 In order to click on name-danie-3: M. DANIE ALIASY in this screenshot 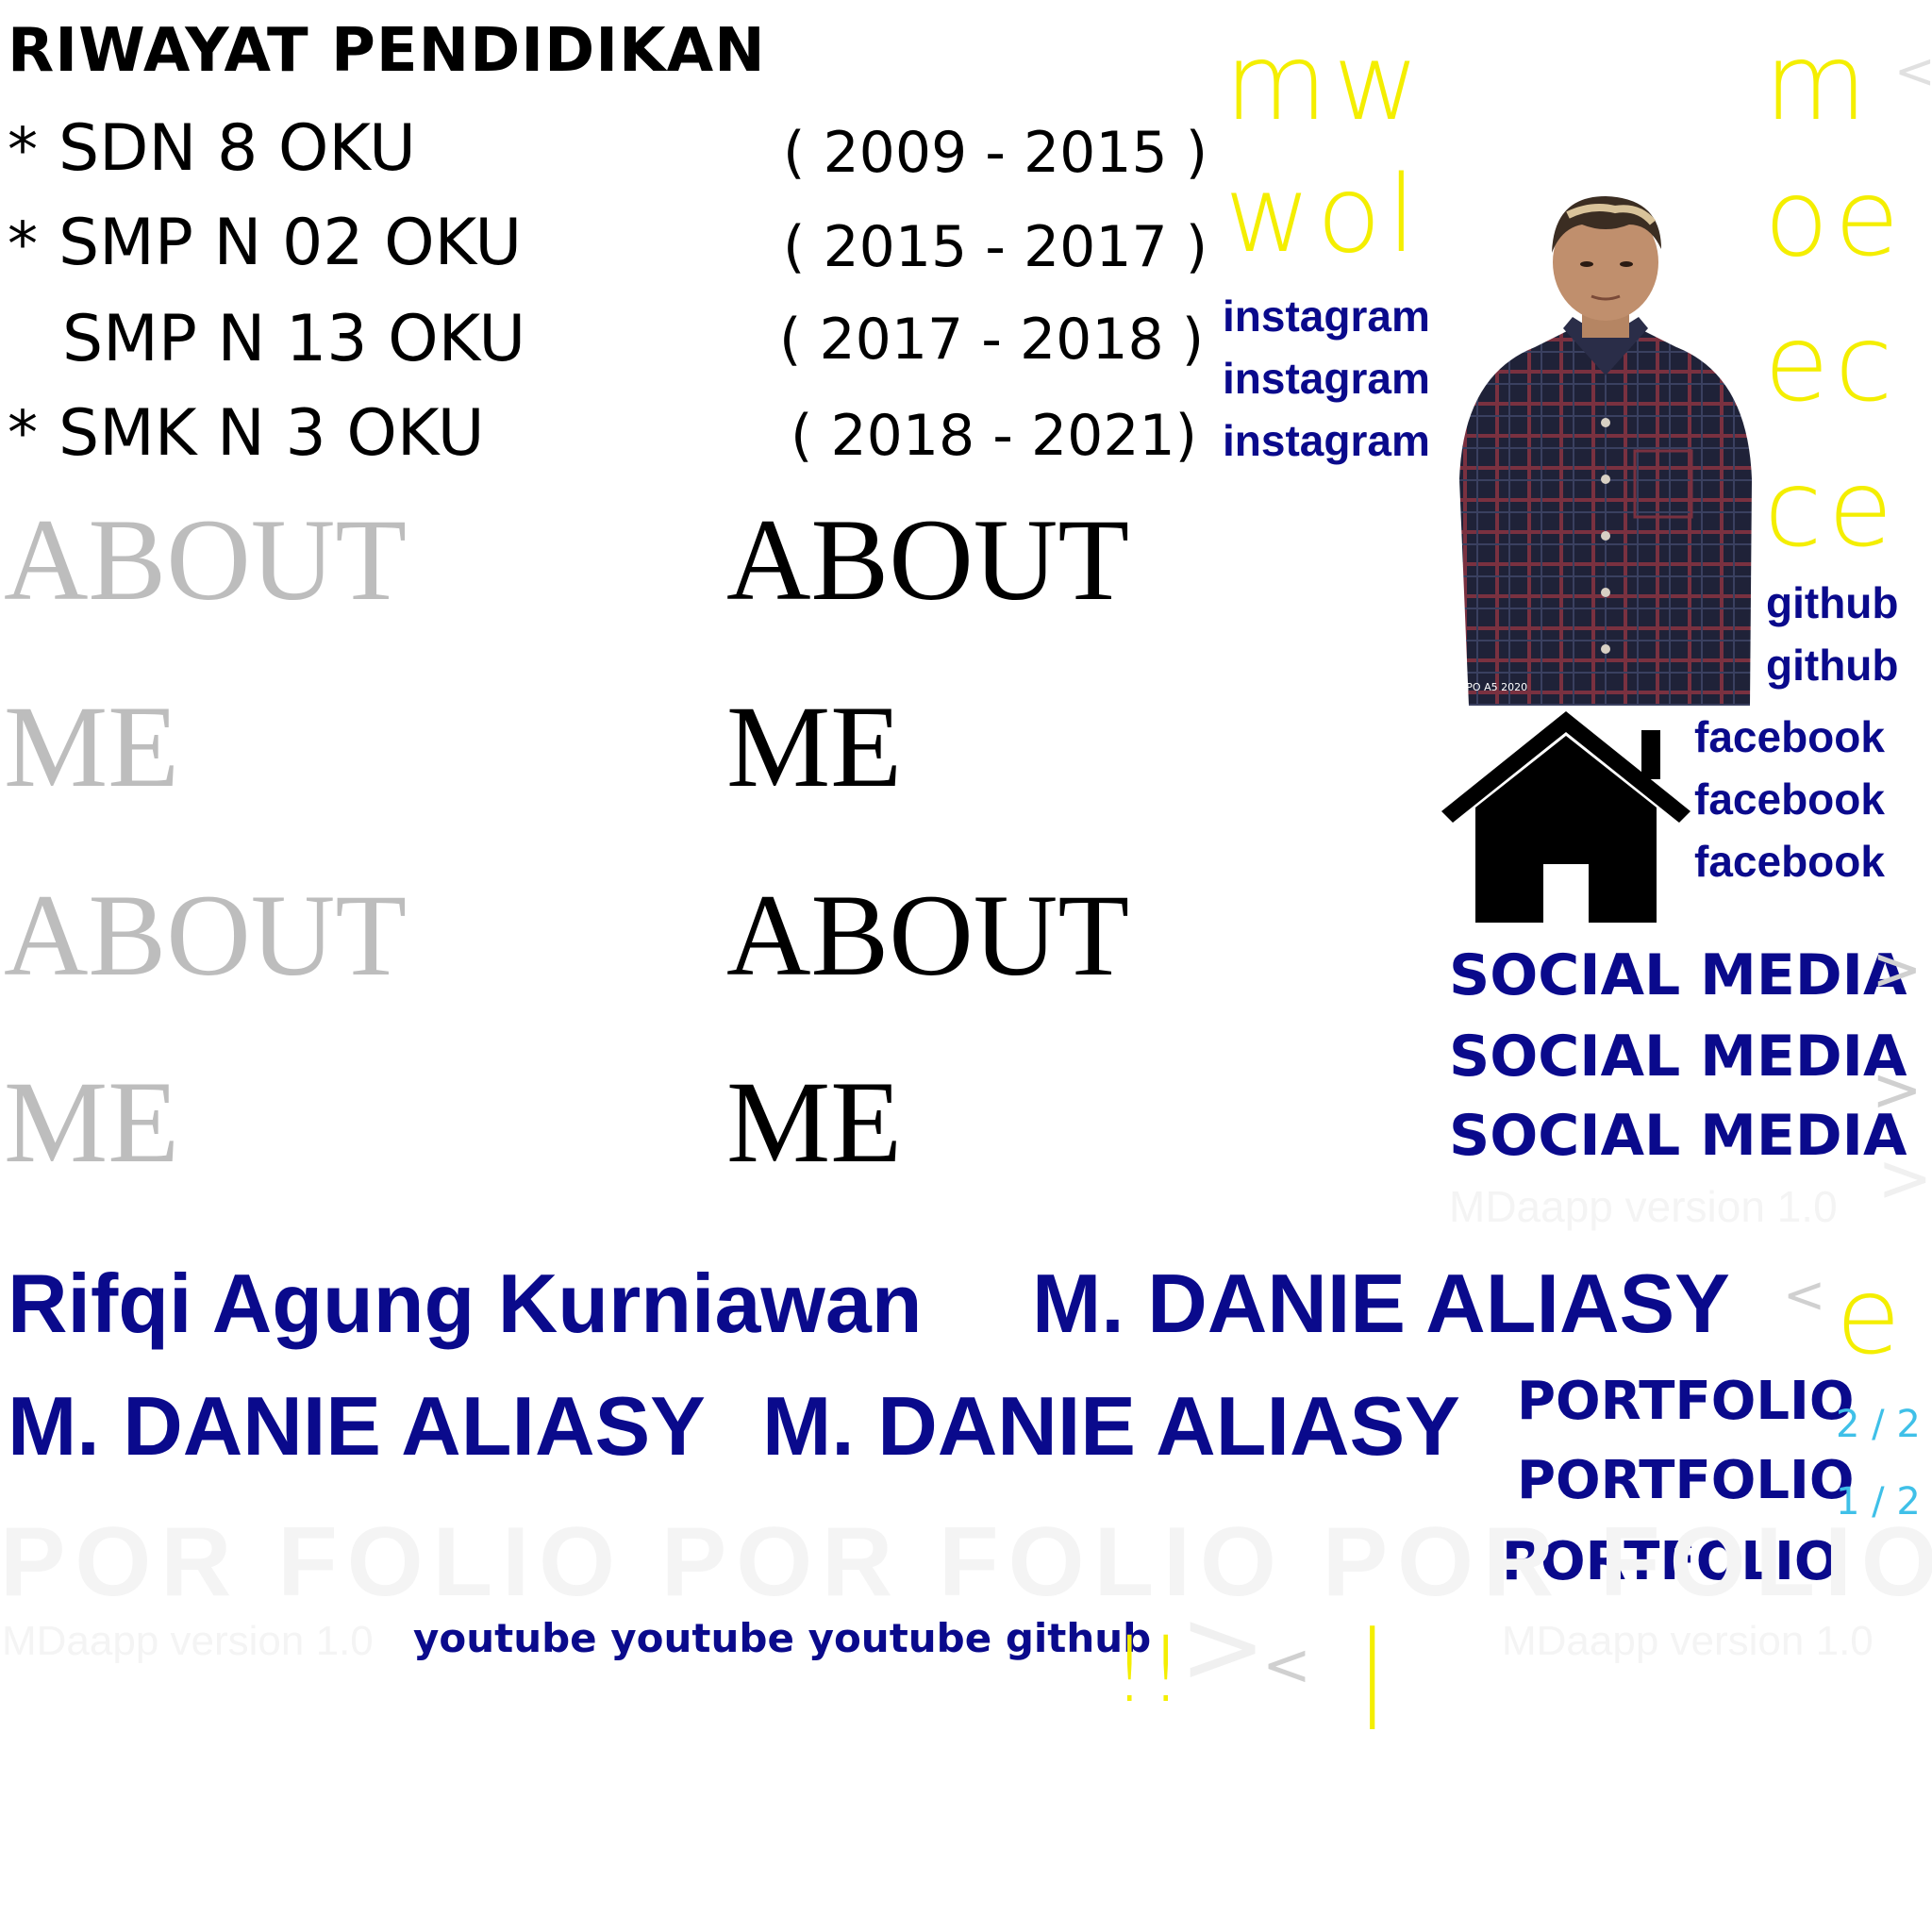, I will do `click(1111, 1426)`.